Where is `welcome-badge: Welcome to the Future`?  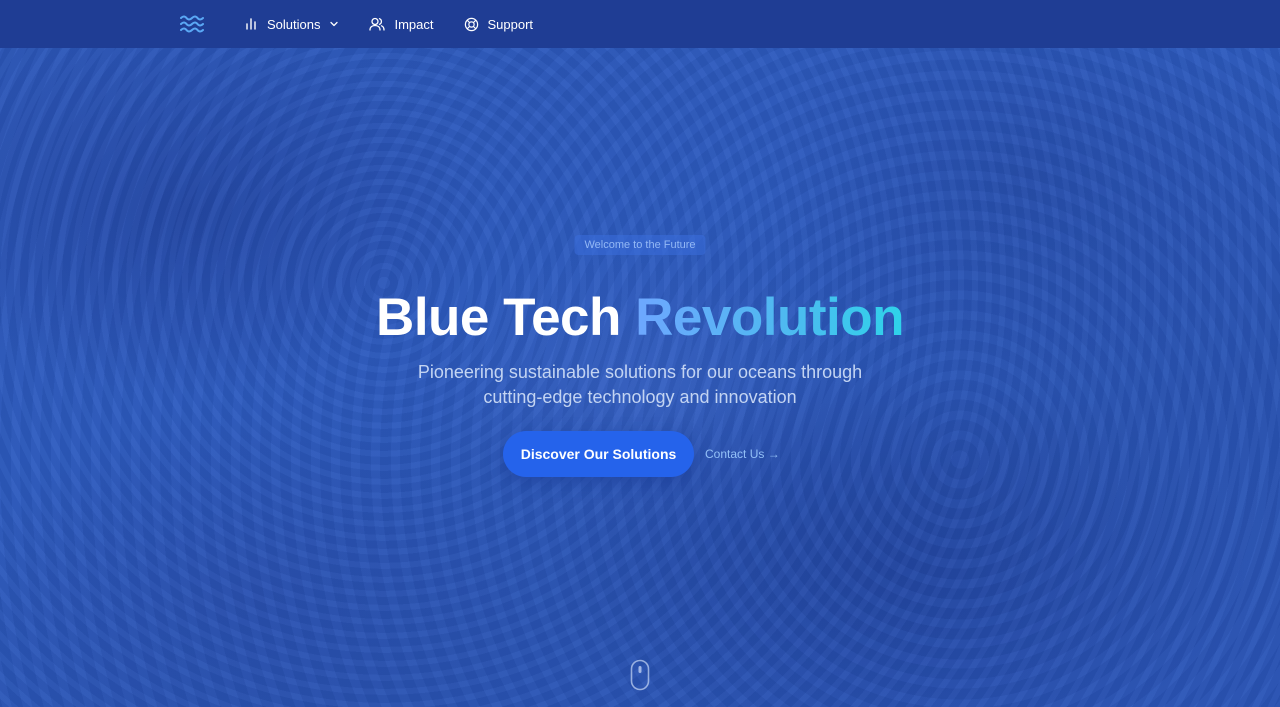
welcome-badge: Welcome to the Future is located at coordinates (640, 245).